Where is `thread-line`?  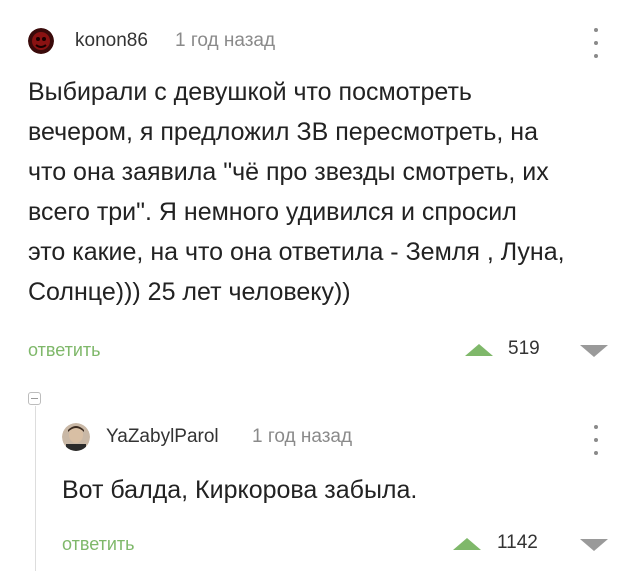
thread-line is located at coordinates (35, 488).